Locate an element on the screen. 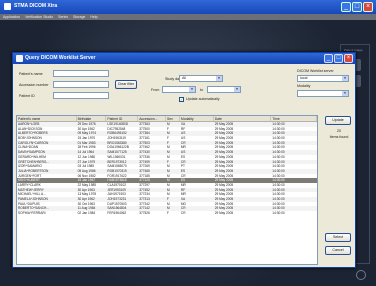 The height and width of the screenshot is (286, 376). column-header: Time is located at coordinates (294, 118).